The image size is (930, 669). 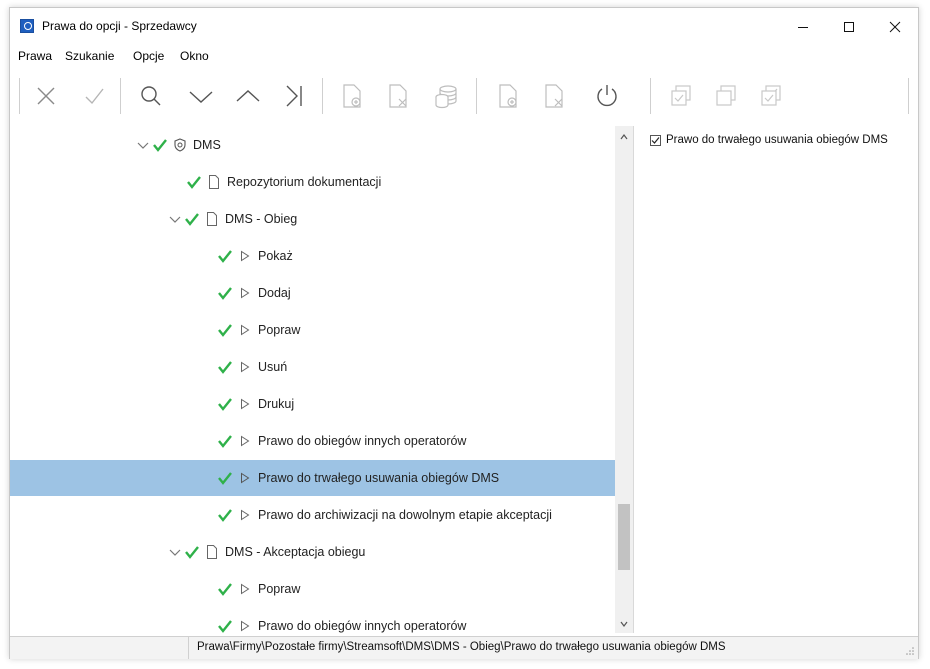 I want to click on tree-row: Pokaż, so click(x=321, y=256).